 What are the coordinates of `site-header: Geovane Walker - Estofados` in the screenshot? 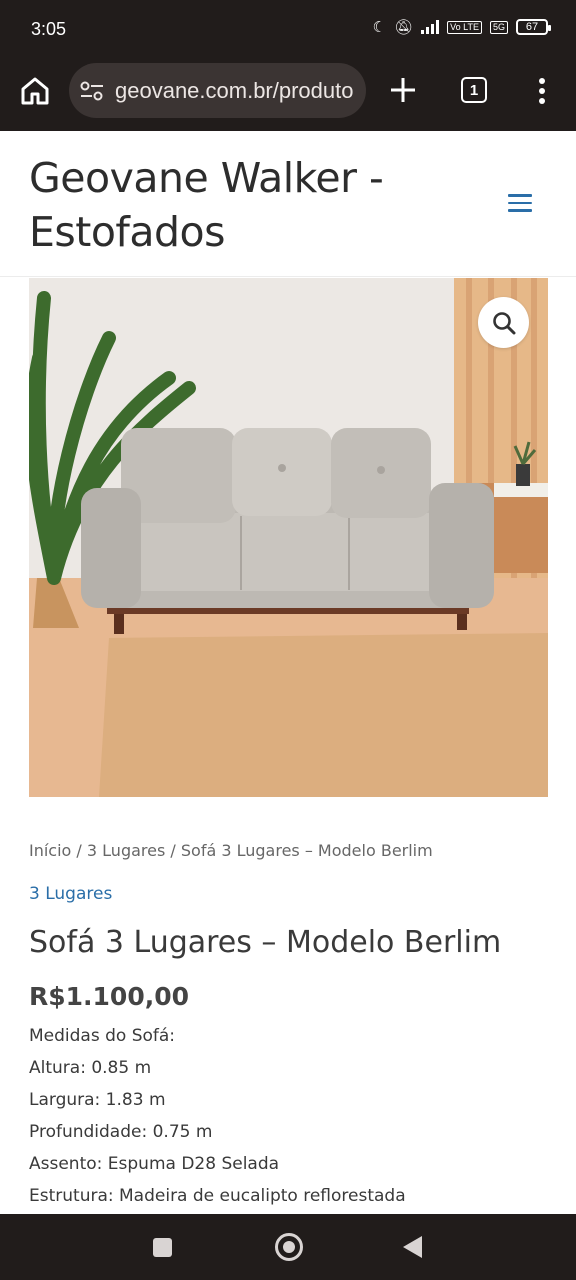 It's located at (288, 204).